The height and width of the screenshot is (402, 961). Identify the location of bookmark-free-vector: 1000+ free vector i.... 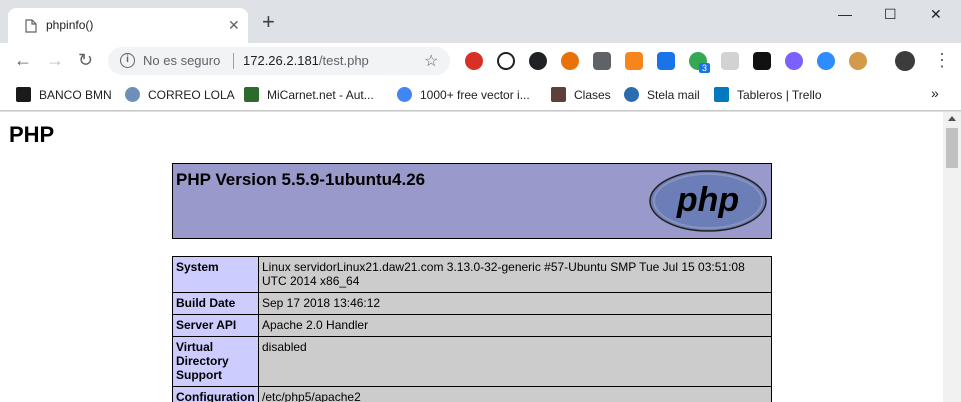
(463, 95).